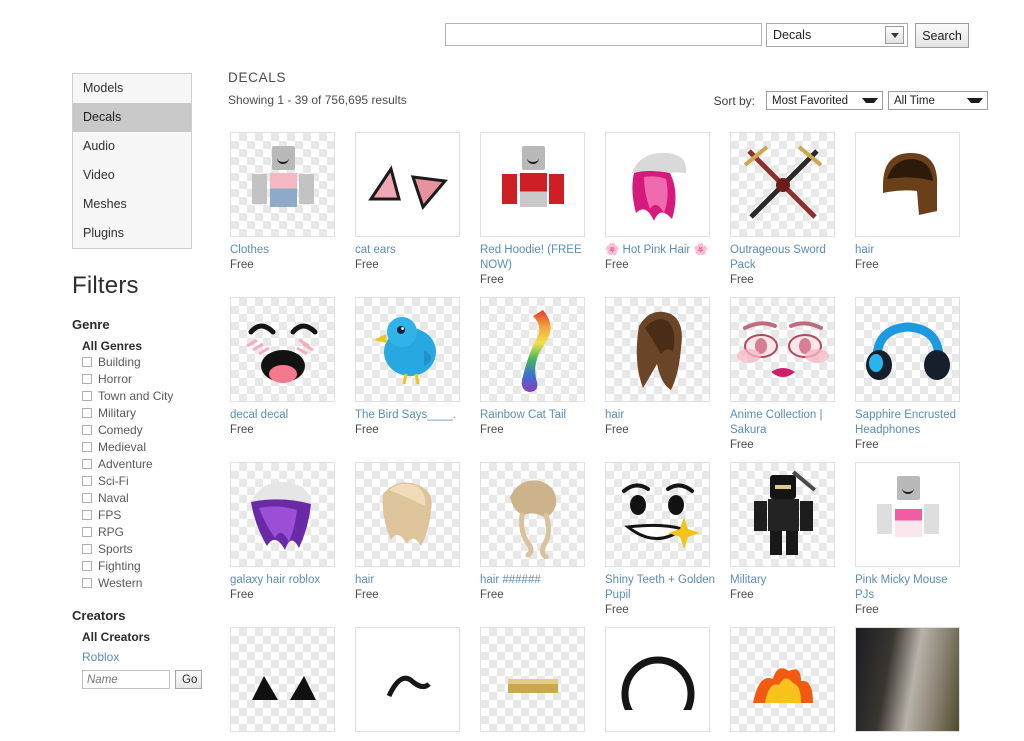 The image size is (1024, 741). What do you see at coordinates (137, 395) in the screenshot?
I see `genre-filter-town-and-city: Town and City` at bounding box center [137, 395].